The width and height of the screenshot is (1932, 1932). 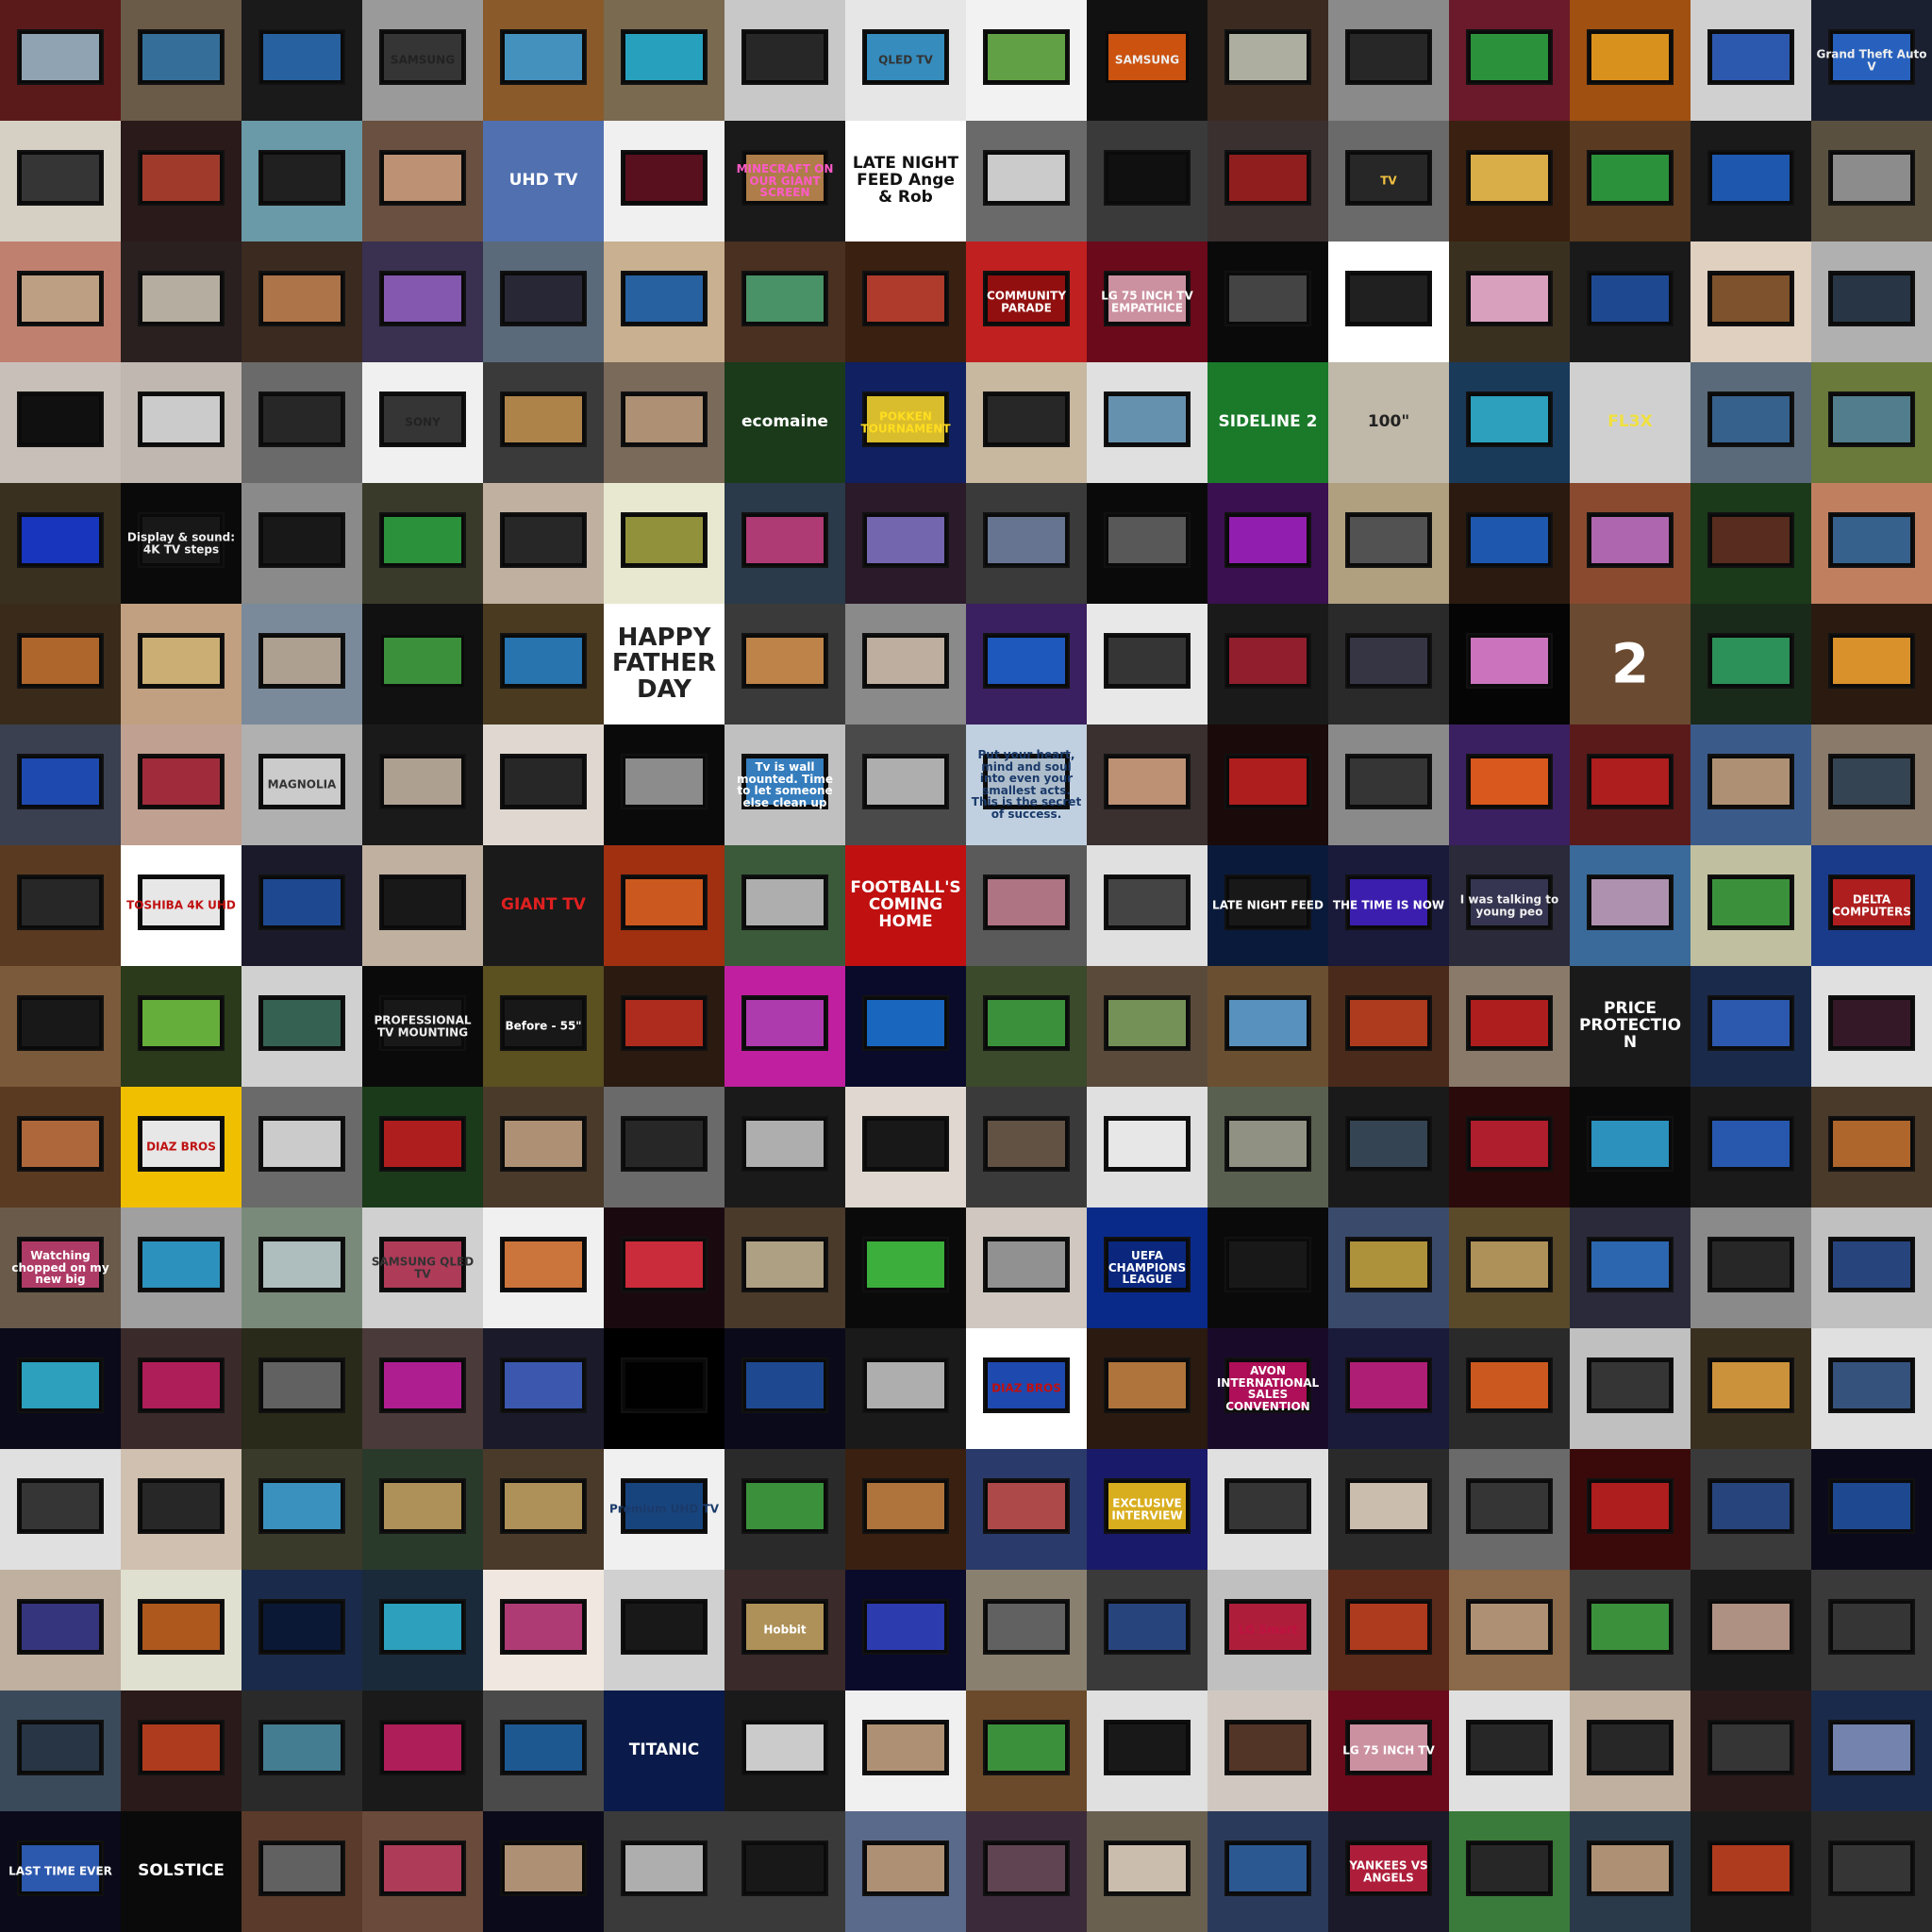 What do you see at coordinates (60, 1268) in the screenshot?
I see `mosaic-tile: Watching chopped on my new big` at bounding box center [60, 1268].